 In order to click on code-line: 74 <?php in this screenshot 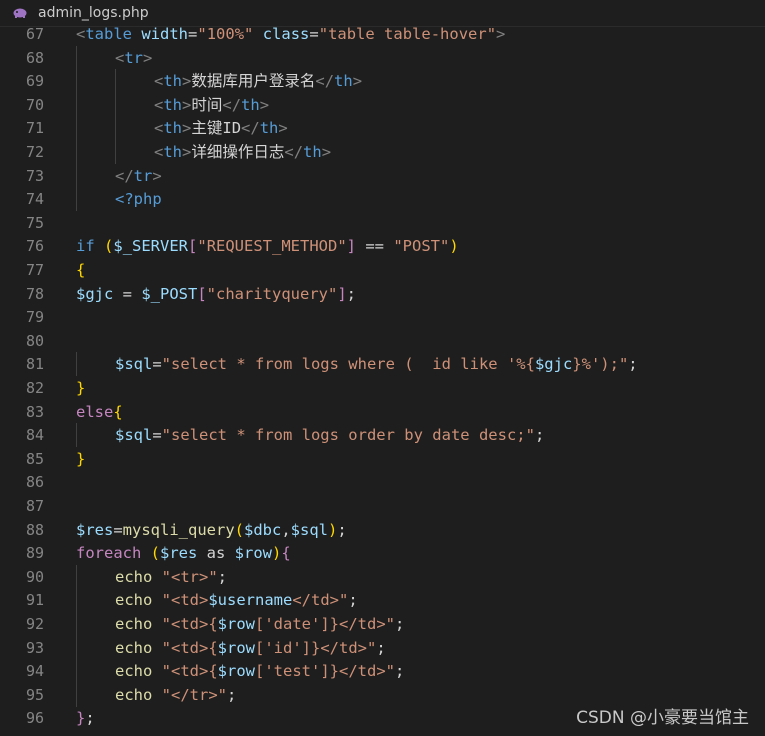, I will do `click(382, 199)`.